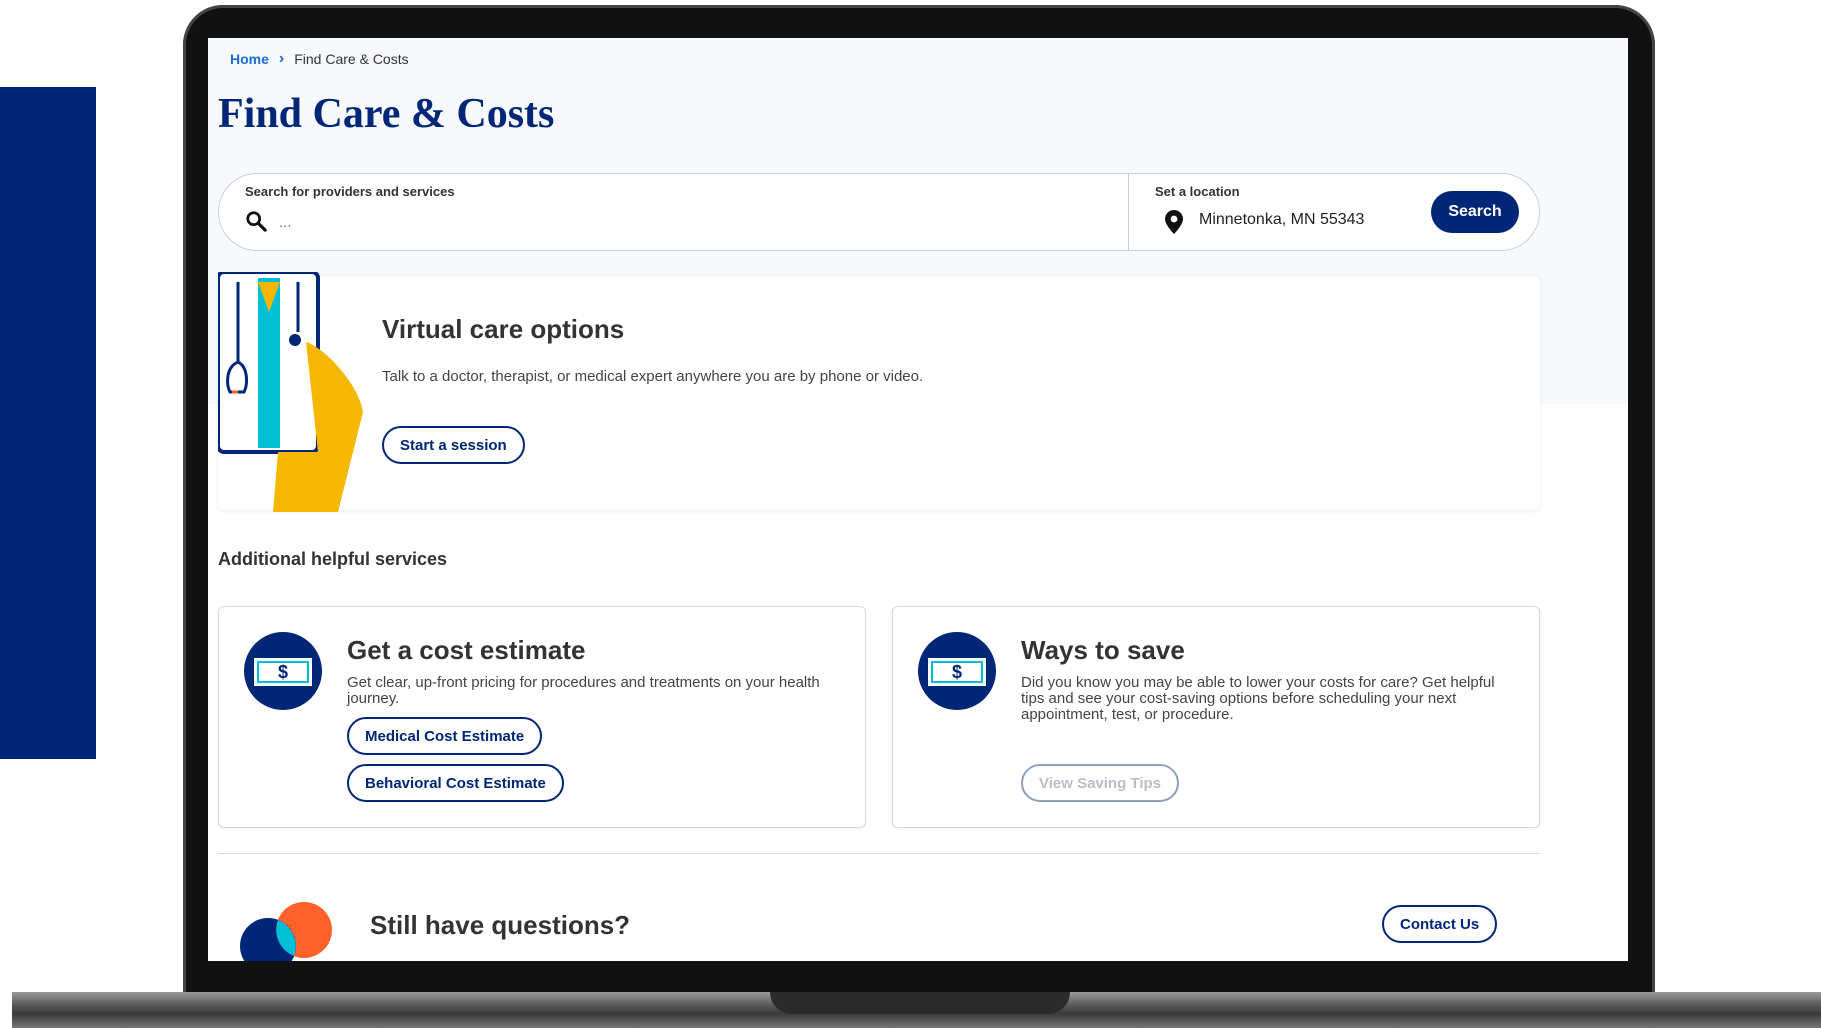 The width and height of the screenshot is (1821, 1028). Describe the element at coordinates (455, 783) in the screenshot. I see `behavioral-cost-estimate-button: Behavioral Cost Estimate` at that location.